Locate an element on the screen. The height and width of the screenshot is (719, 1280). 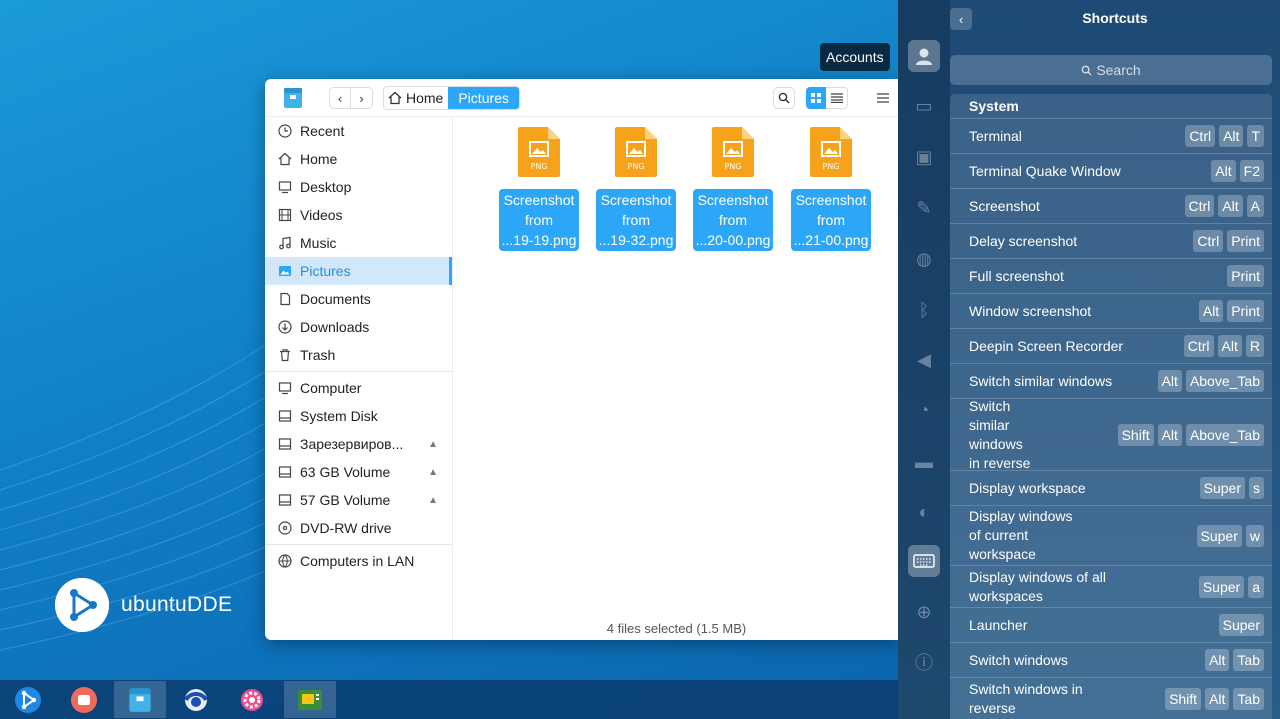
sidebar-item-desktop: Desktop is located at coordinates (358, 187).